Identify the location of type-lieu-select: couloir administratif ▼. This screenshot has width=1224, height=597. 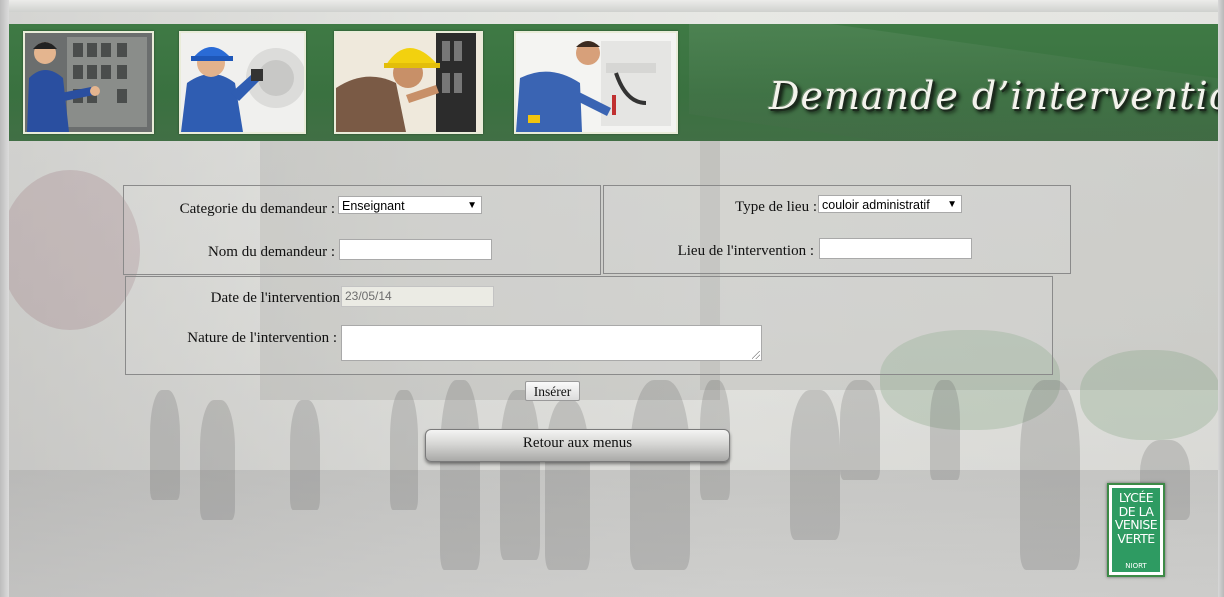
(890, 204).